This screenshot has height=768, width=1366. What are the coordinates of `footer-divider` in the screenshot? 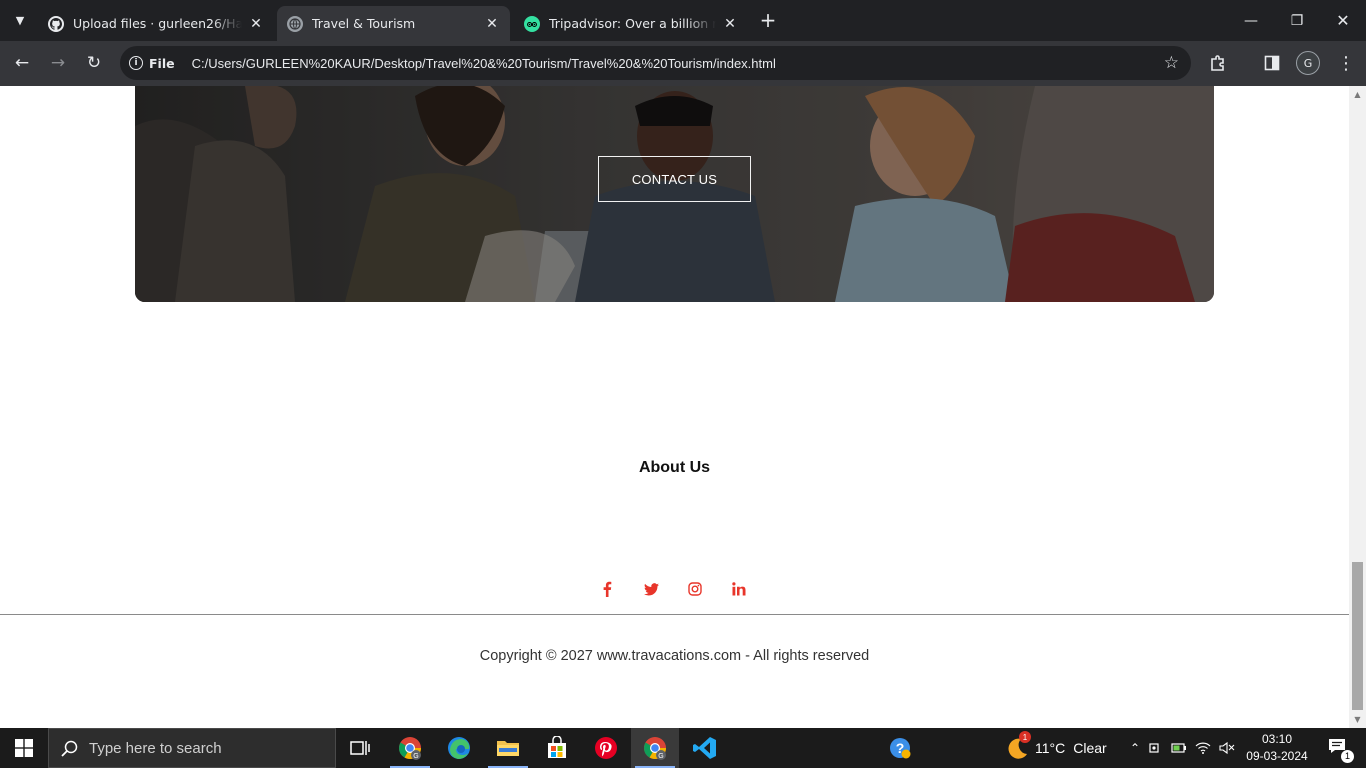 It's located at (674, 614).